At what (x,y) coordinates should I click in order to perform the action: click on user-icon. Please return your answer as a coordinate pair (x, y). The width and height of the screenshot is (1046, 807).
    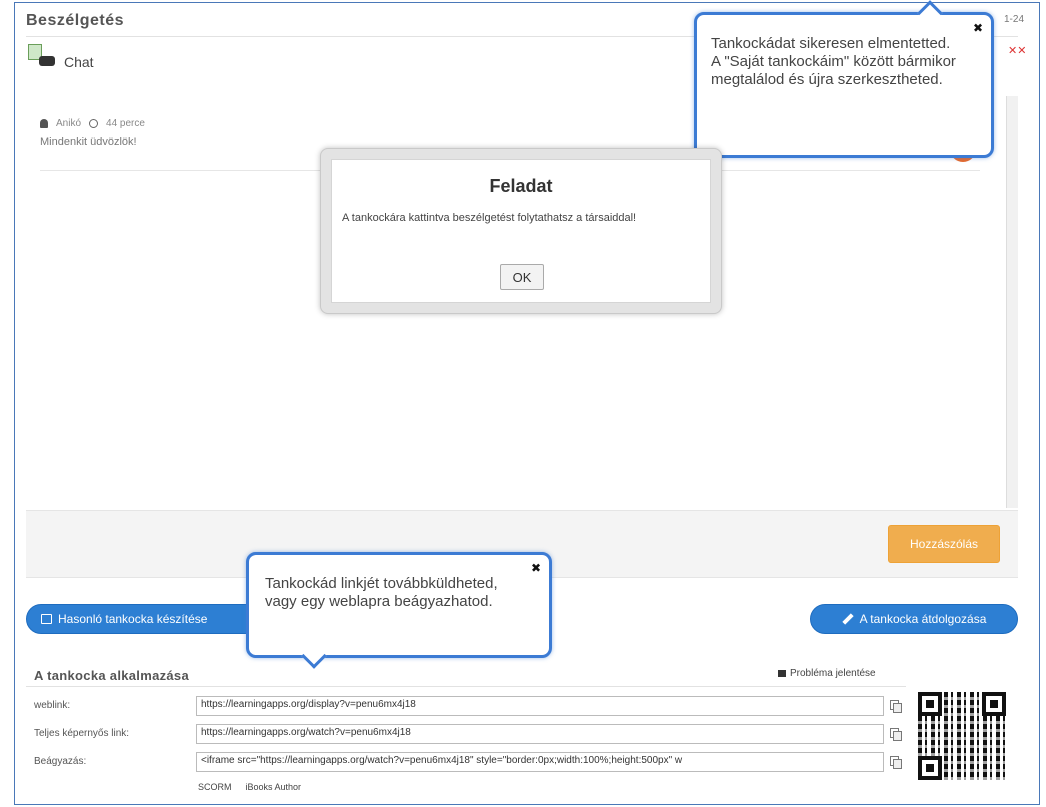
    Looking at the image, I should click on (44, 123).